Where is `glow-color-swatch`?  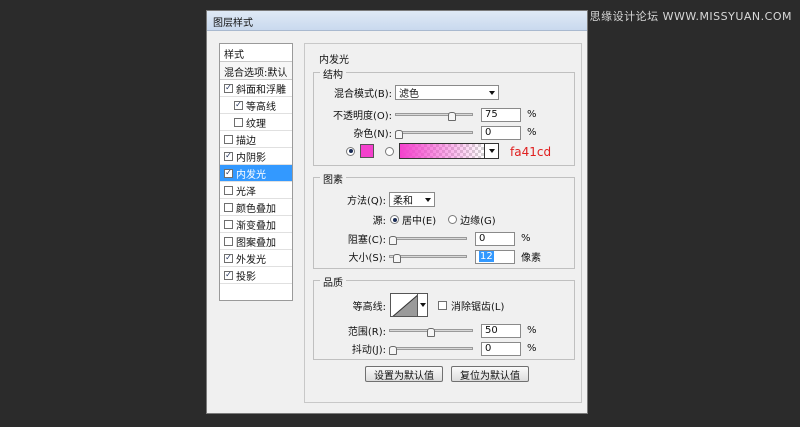
glow-color-swatch is located at coordinates (367, 151).